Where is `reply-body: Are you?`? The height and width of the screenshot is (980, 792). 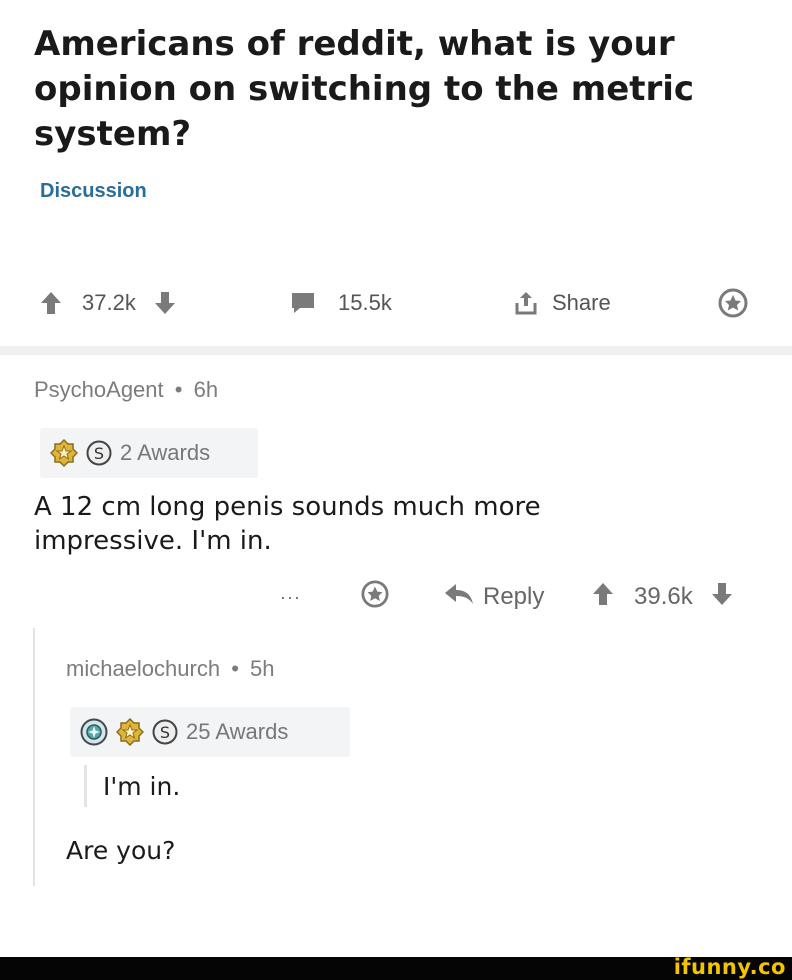
reply-body: Are you? is located at coordinates (121, 850).